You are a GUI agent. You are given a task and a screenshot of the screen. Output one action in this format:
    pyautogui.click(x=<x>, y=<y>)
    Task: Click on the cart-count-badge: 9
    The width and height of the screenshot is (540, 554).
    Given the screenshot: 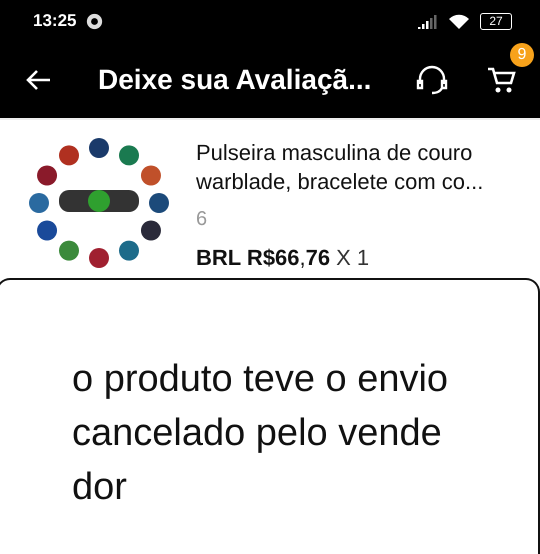 What is the action you would take?
    pyautogui.click(x=522, y=55)
    